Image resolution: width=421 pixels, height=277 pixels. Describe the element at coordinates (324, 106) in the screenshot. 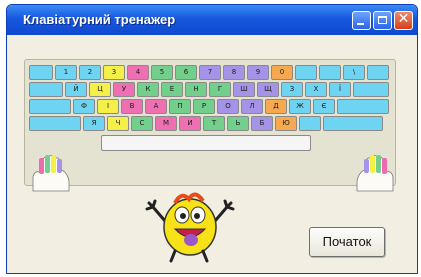

I see `key-Є: Є` at that location.